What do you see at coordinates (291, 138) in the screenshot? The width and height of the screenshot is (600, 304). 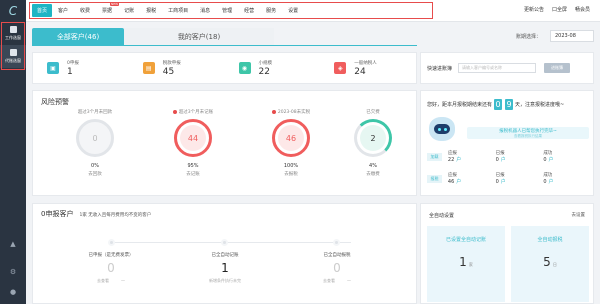 I see `gauge-ring: 46` at bounding box center [291, 138].